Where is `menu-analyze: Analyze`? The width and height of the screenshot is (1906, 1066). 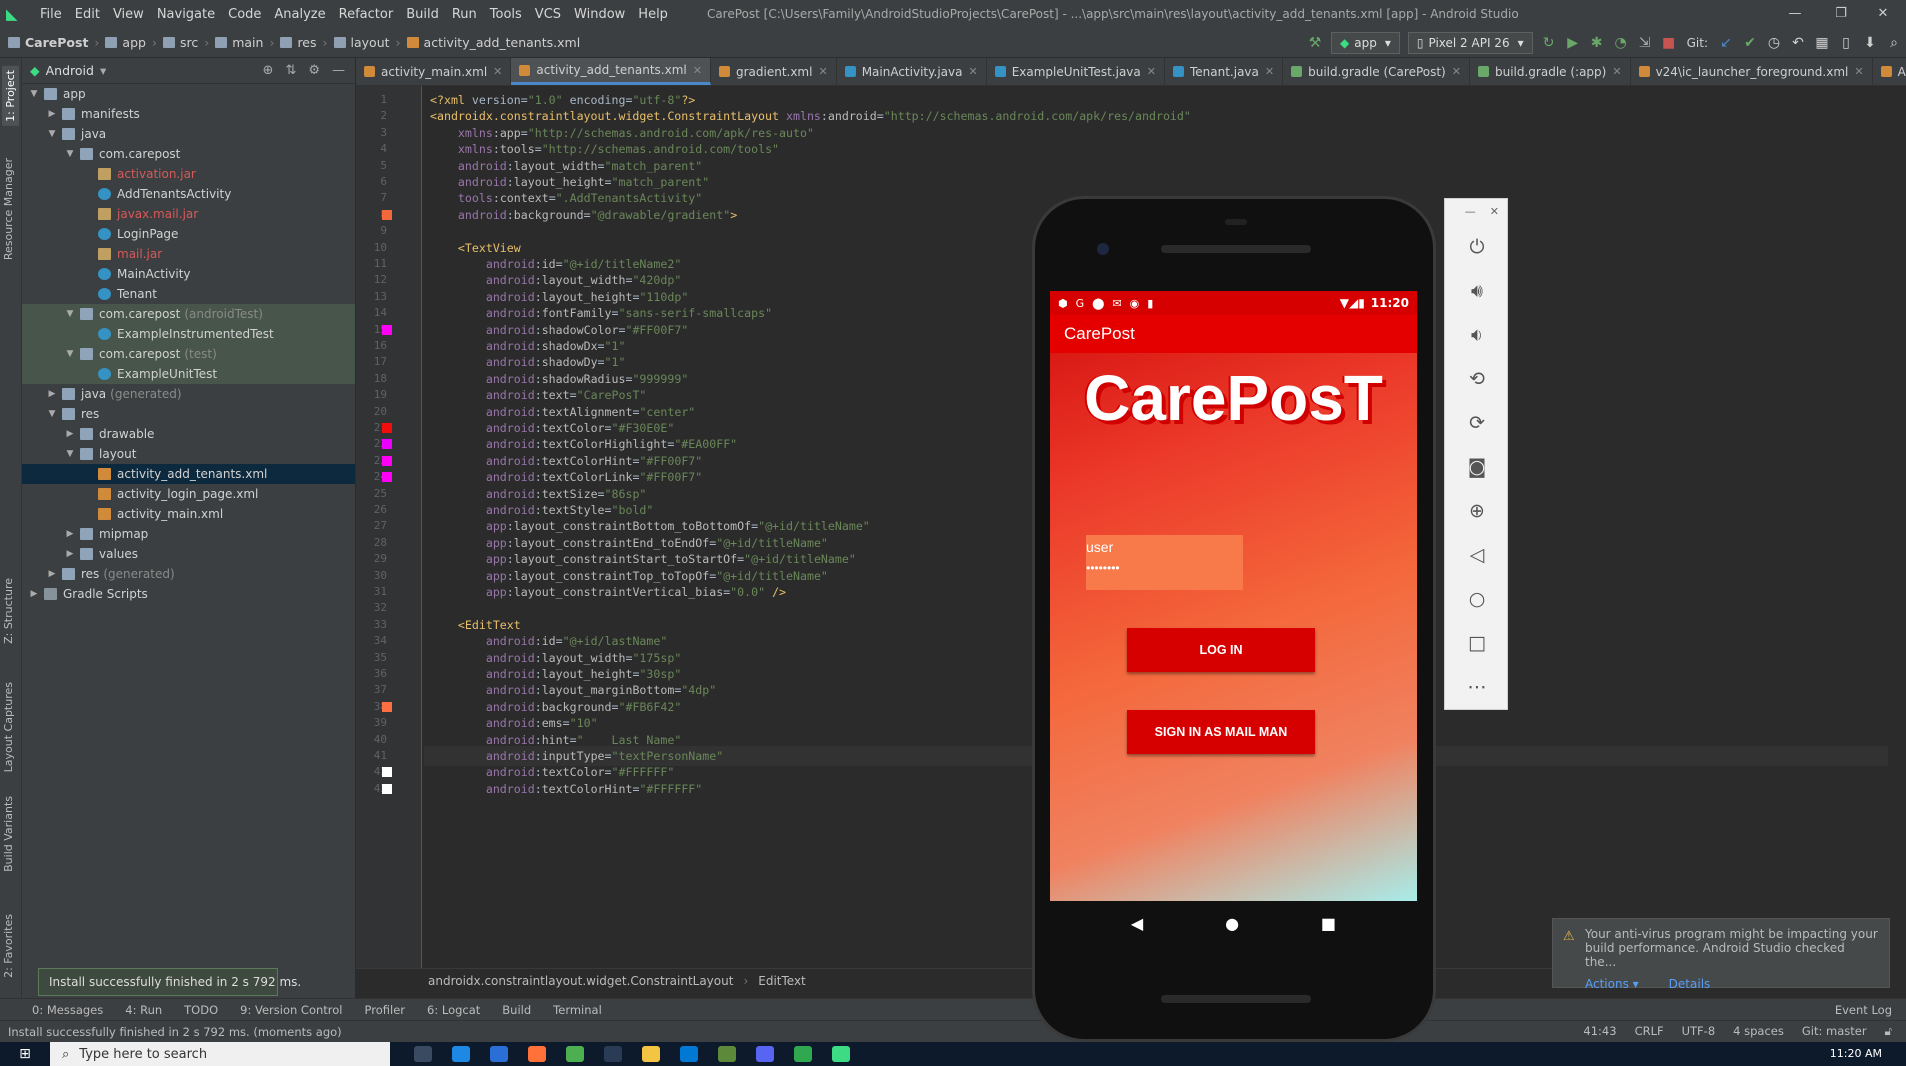
menu-analyze: Analyze is located at coordinates (299, 14).